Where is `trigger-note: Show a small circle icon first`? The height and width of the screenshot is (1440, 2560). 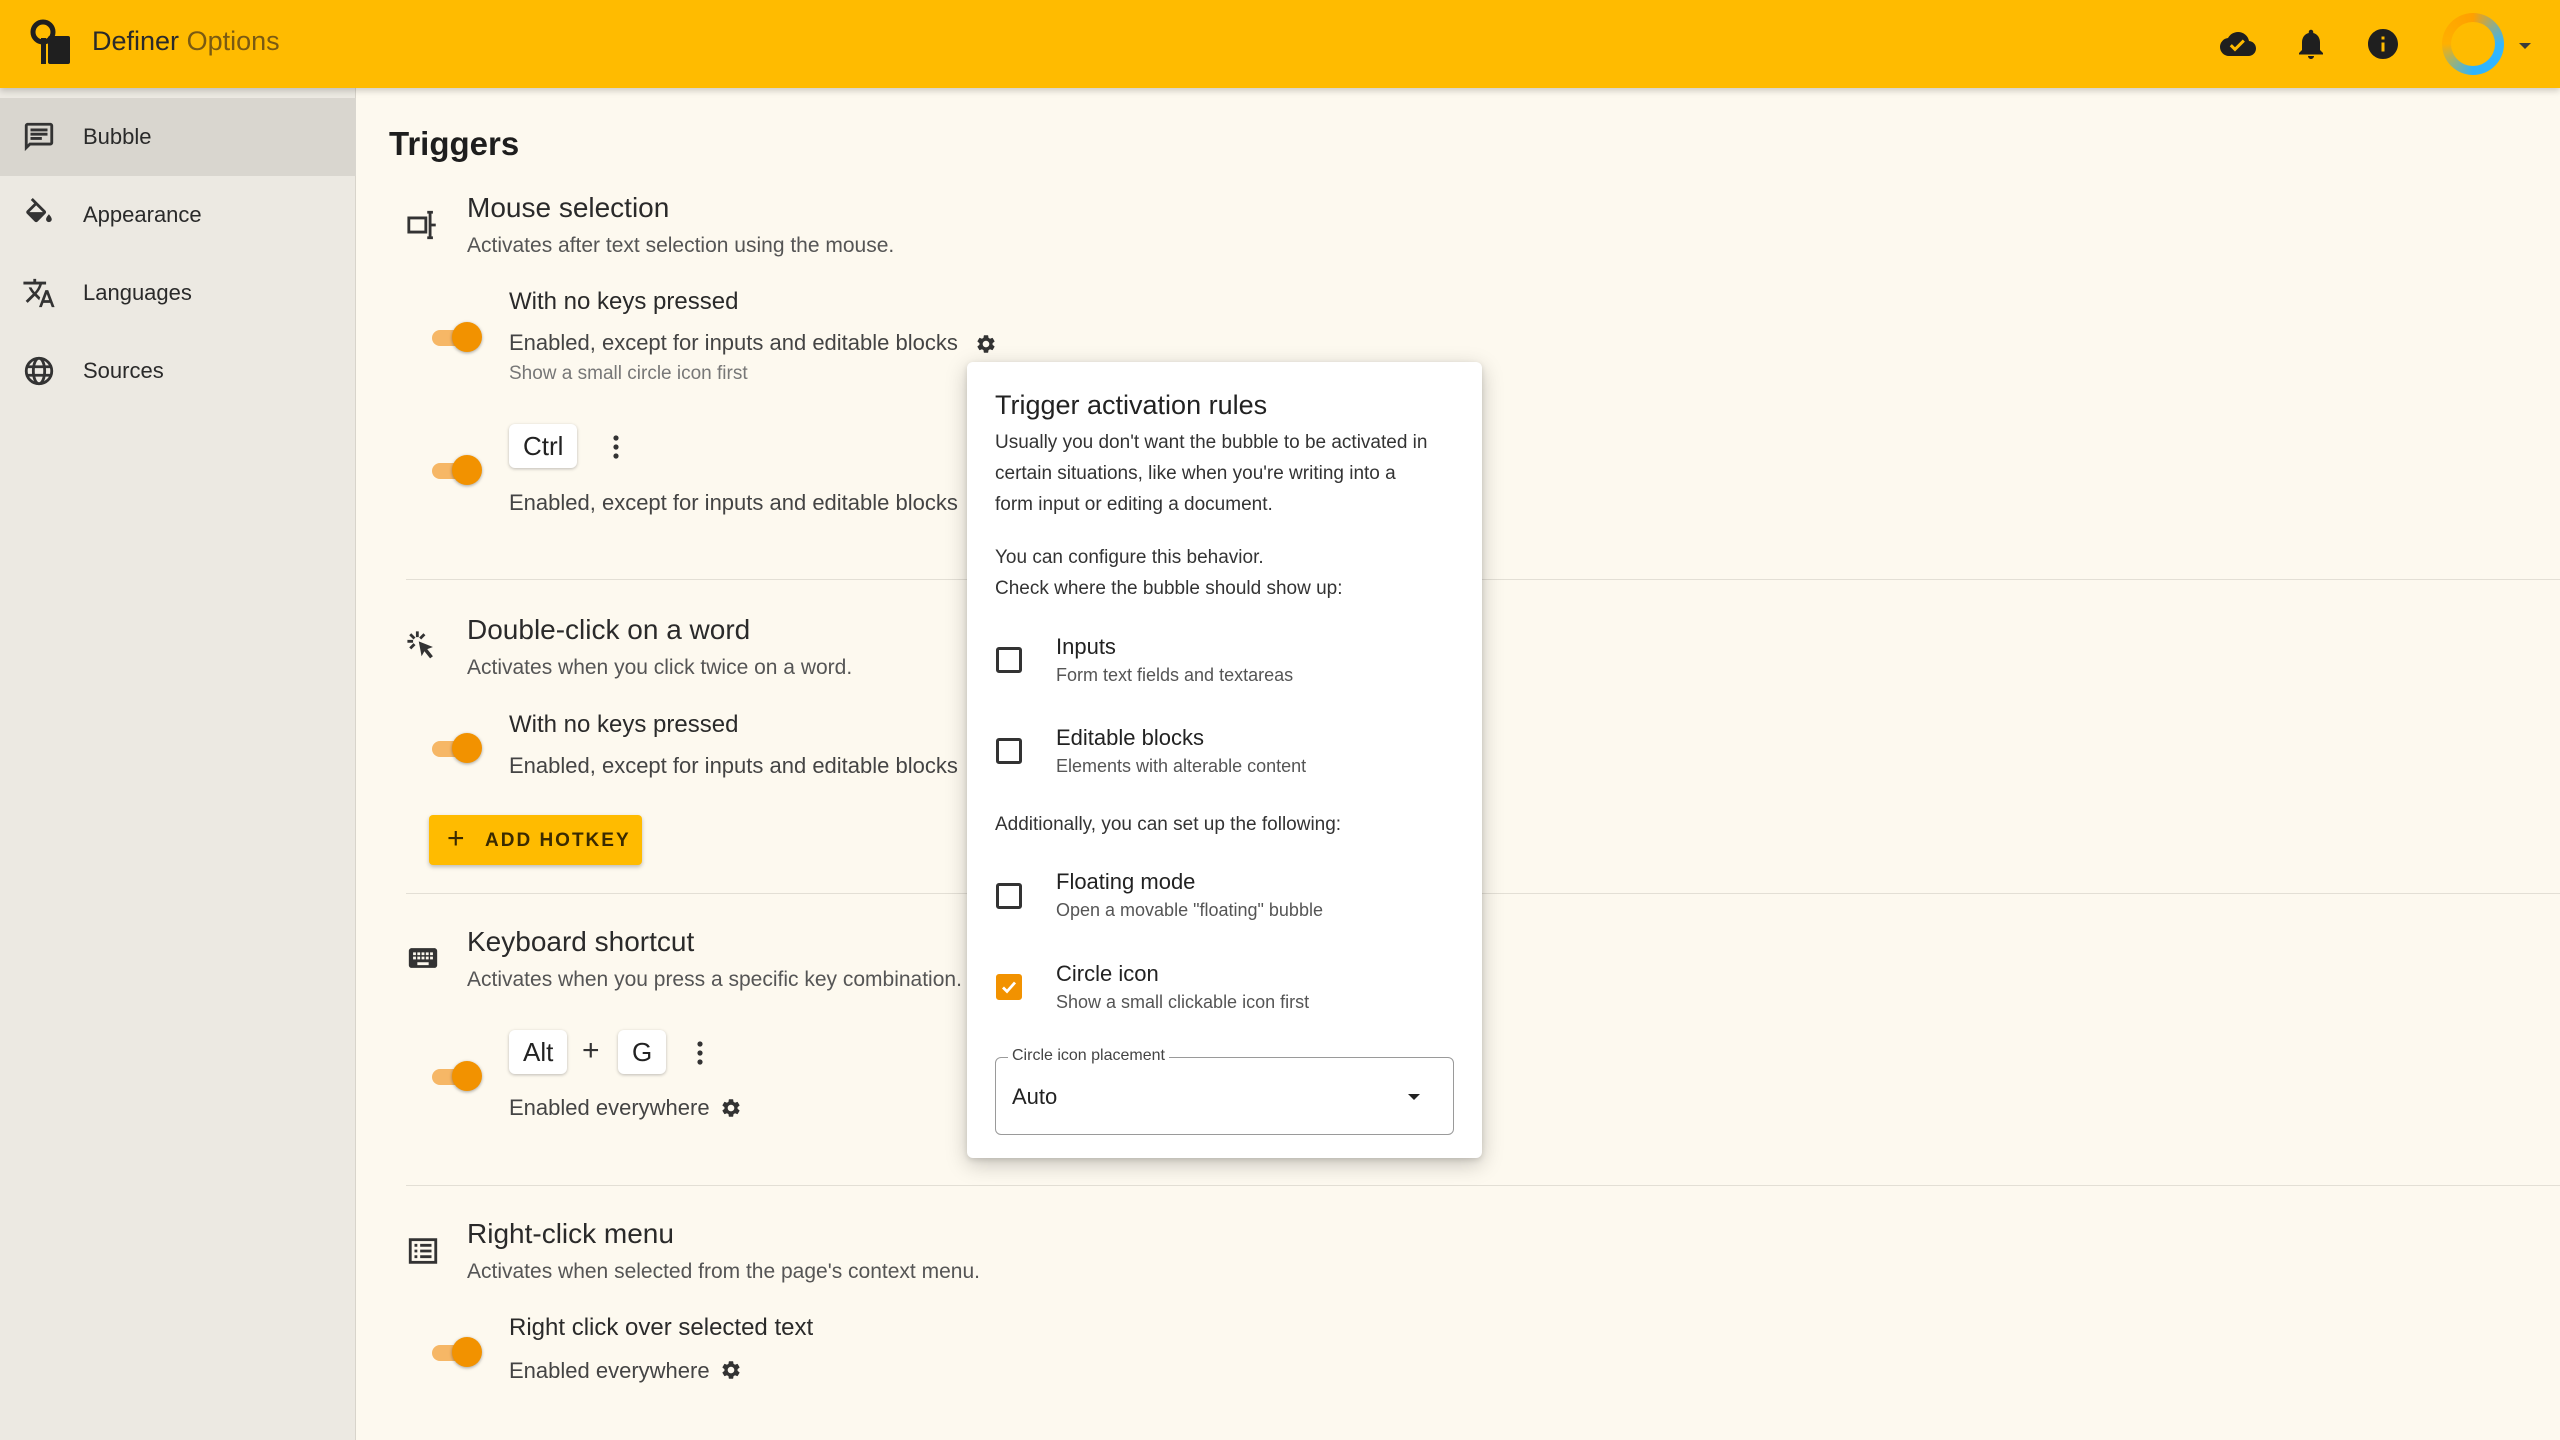
trigger-note: Show a small circle icon first is located at coordinates (628, 373).